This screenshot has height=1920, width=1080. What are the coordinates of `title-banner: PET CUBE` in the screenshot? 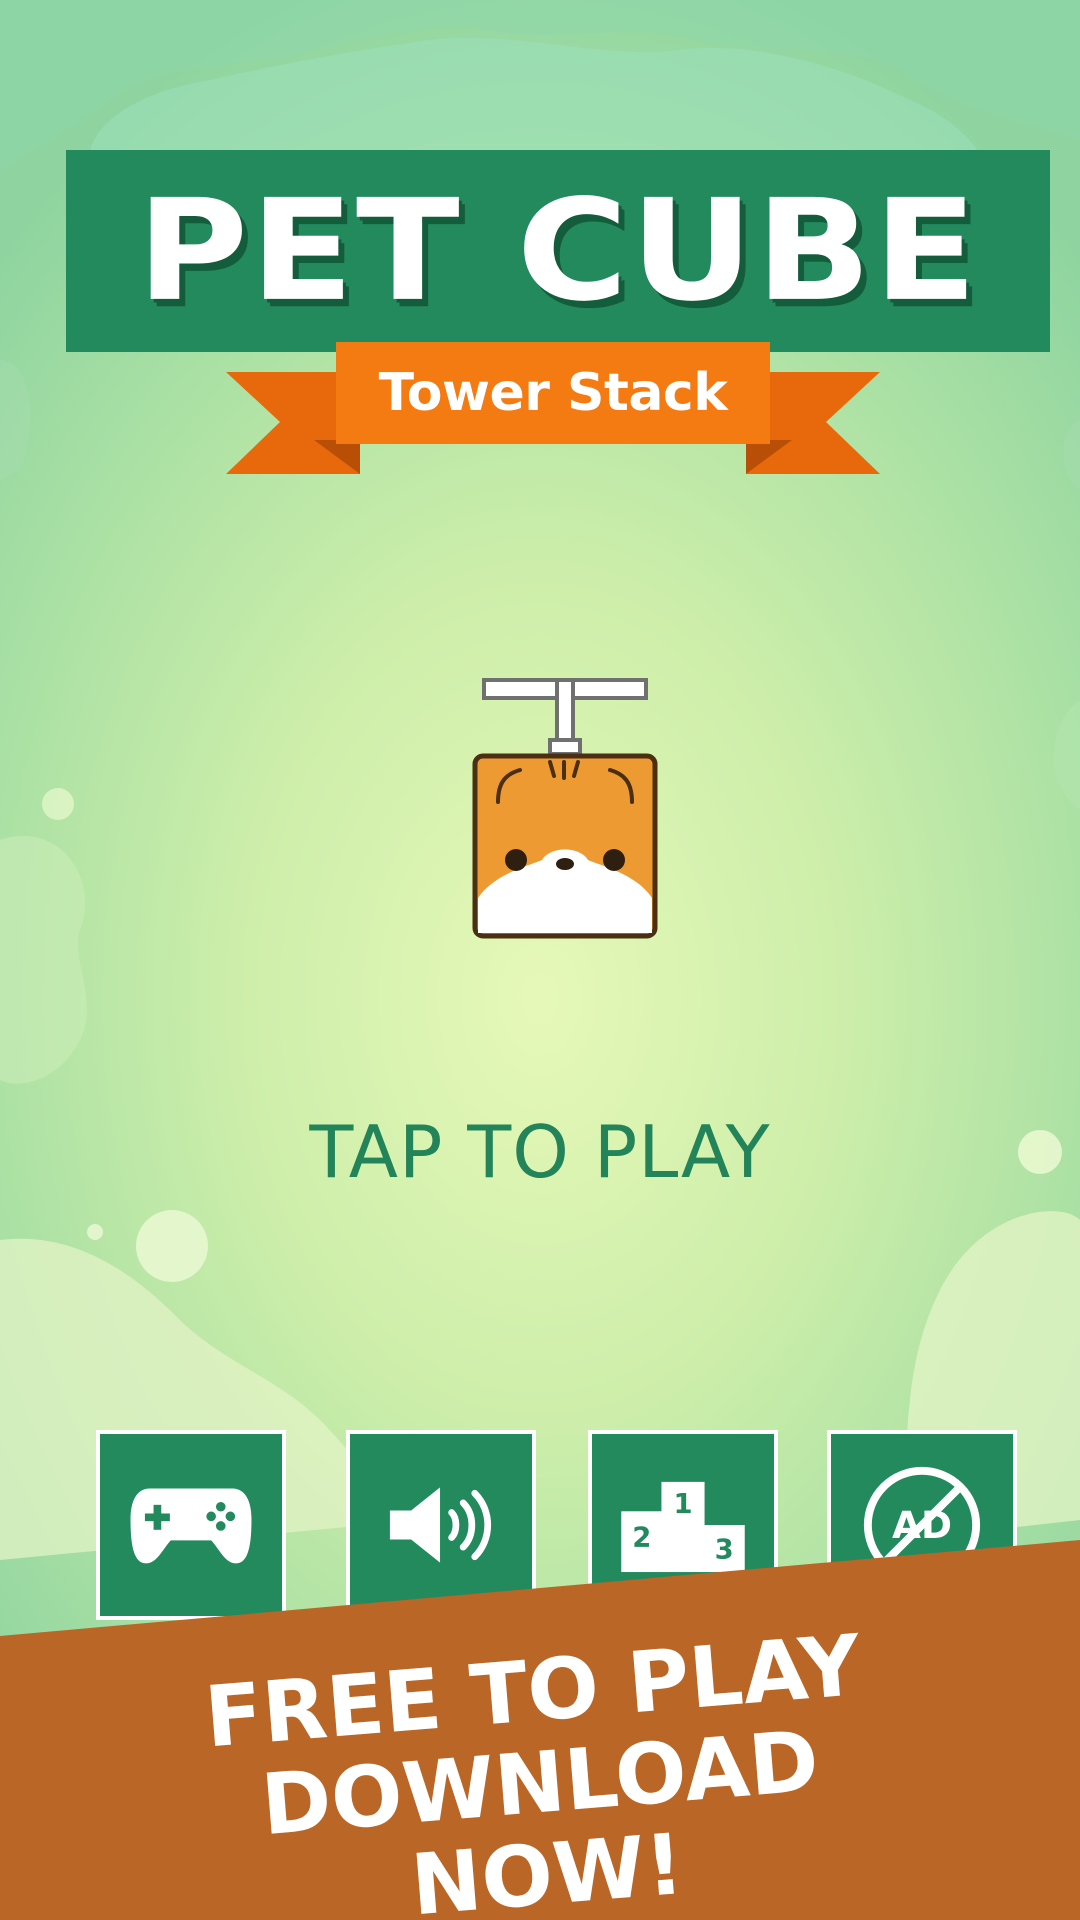 It's located at (558, 251).